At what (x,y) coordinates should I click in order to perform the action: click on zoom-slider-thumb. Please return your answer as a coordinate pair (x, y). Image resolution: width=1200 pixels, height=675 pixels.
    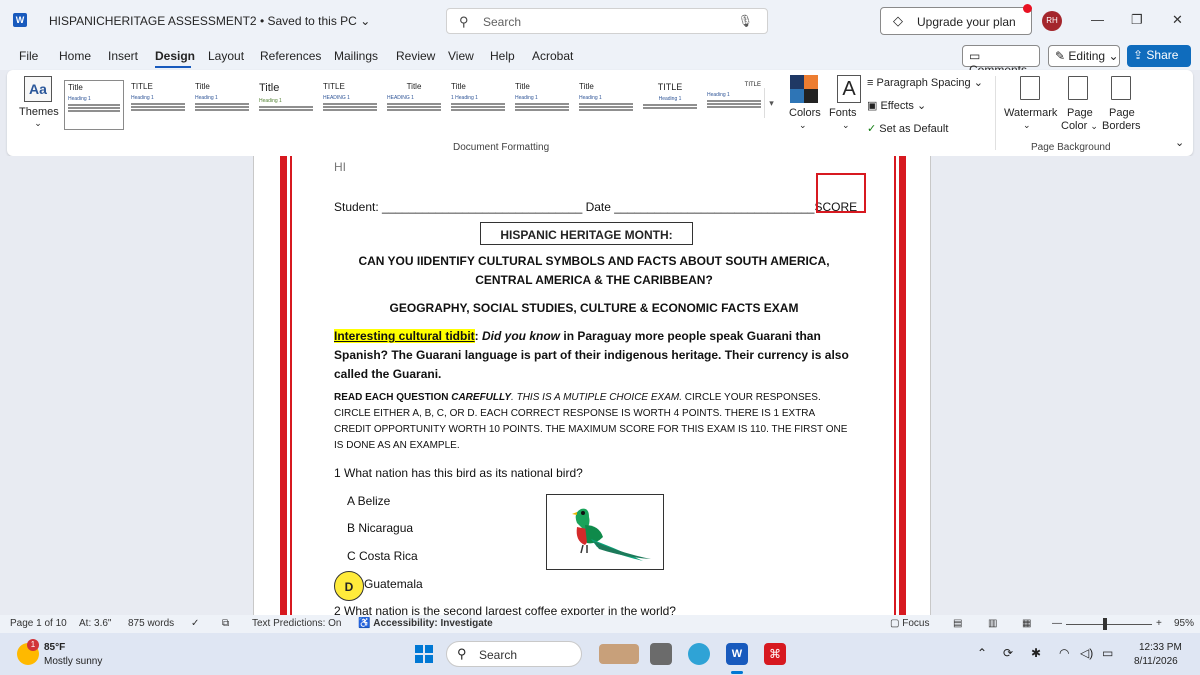
    Looking at the image, I should click on (1105, 624).